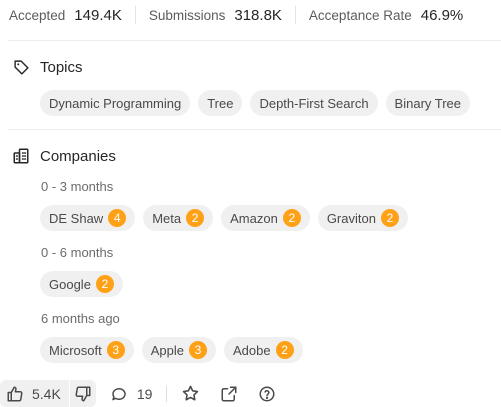 The height and width of the screenshot is (407, 501). I want to click on like-button: 5.4K, so click(34, 393).